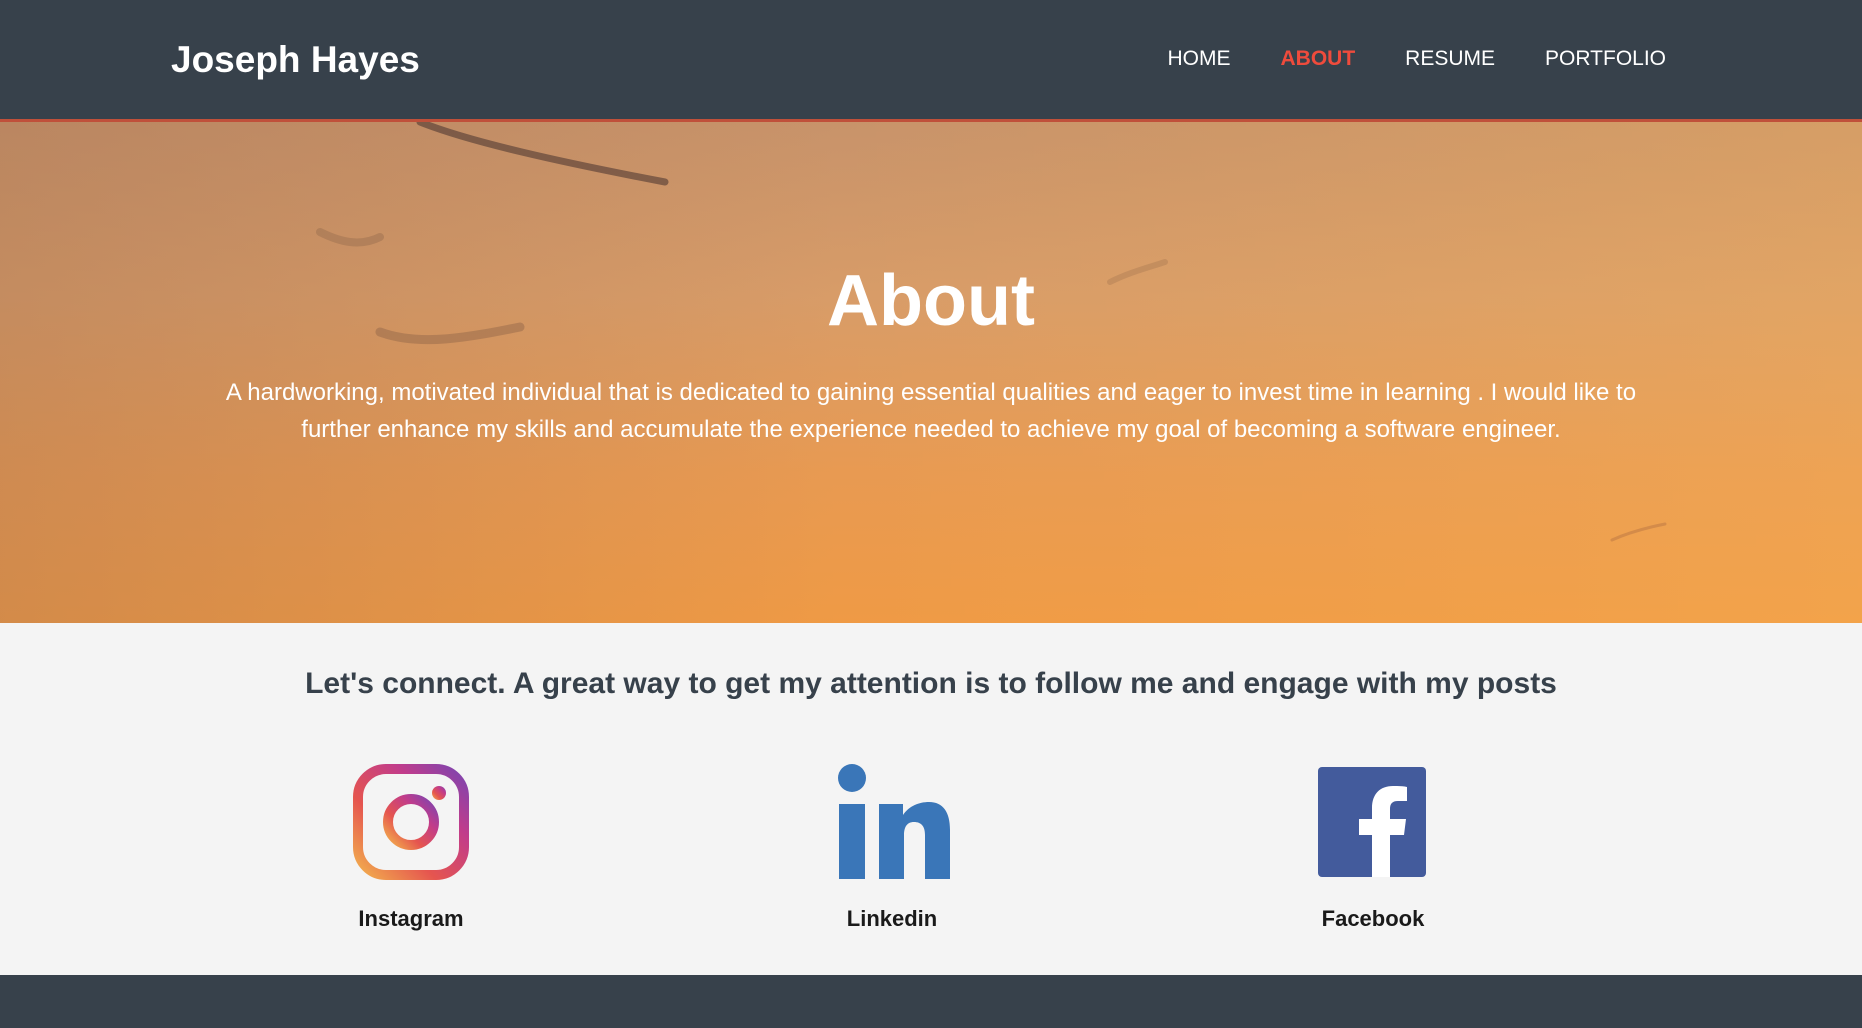  I want to click on nav-resume-link: RESUME, so click(1450, 59).